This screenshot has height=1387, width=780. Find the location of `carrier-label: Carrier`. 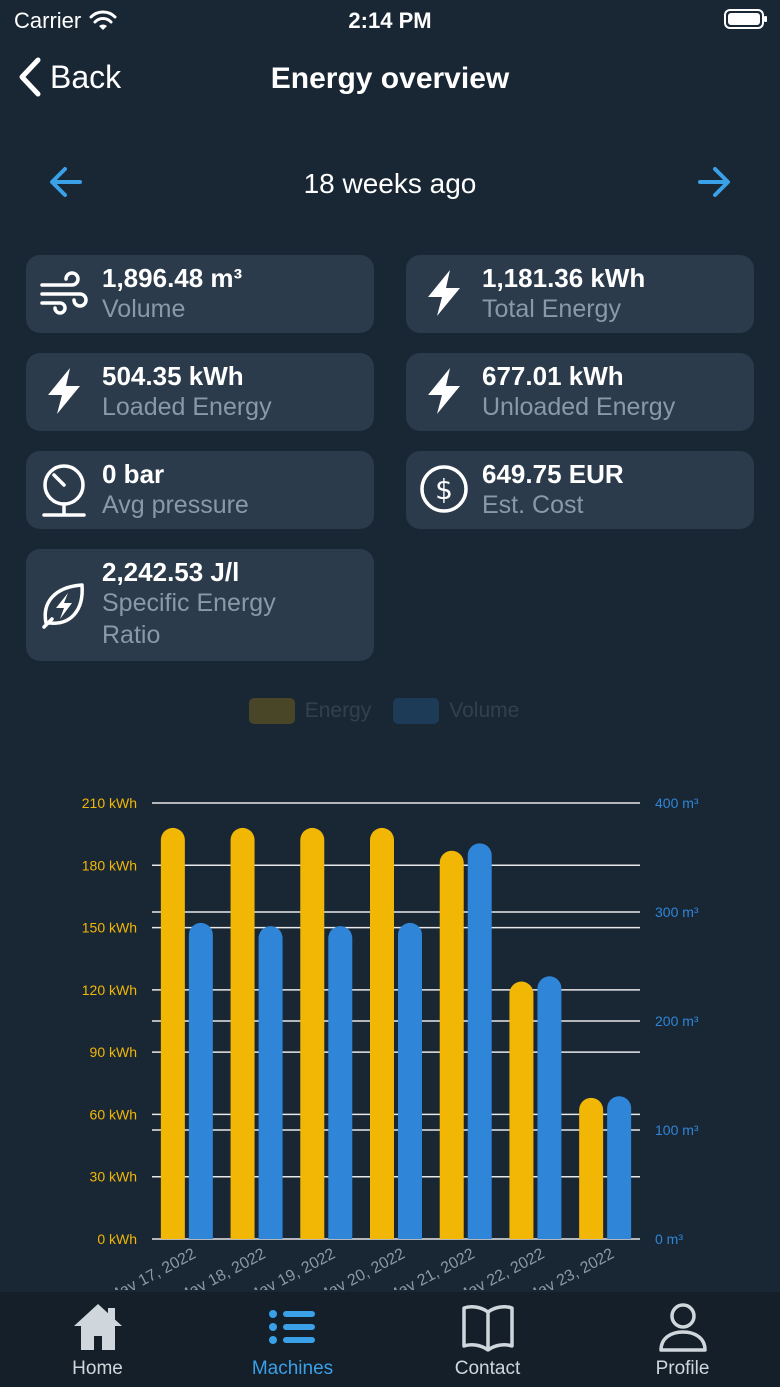

carrier-label: Carrier is located at coordinates (48, 20).